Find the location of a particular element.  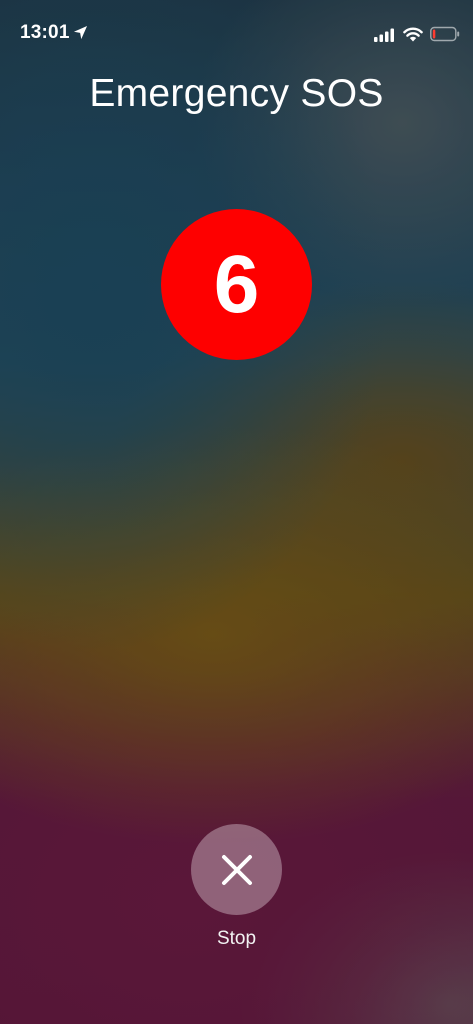

countdown-badge: 6 is located at coordinates (236, 284).